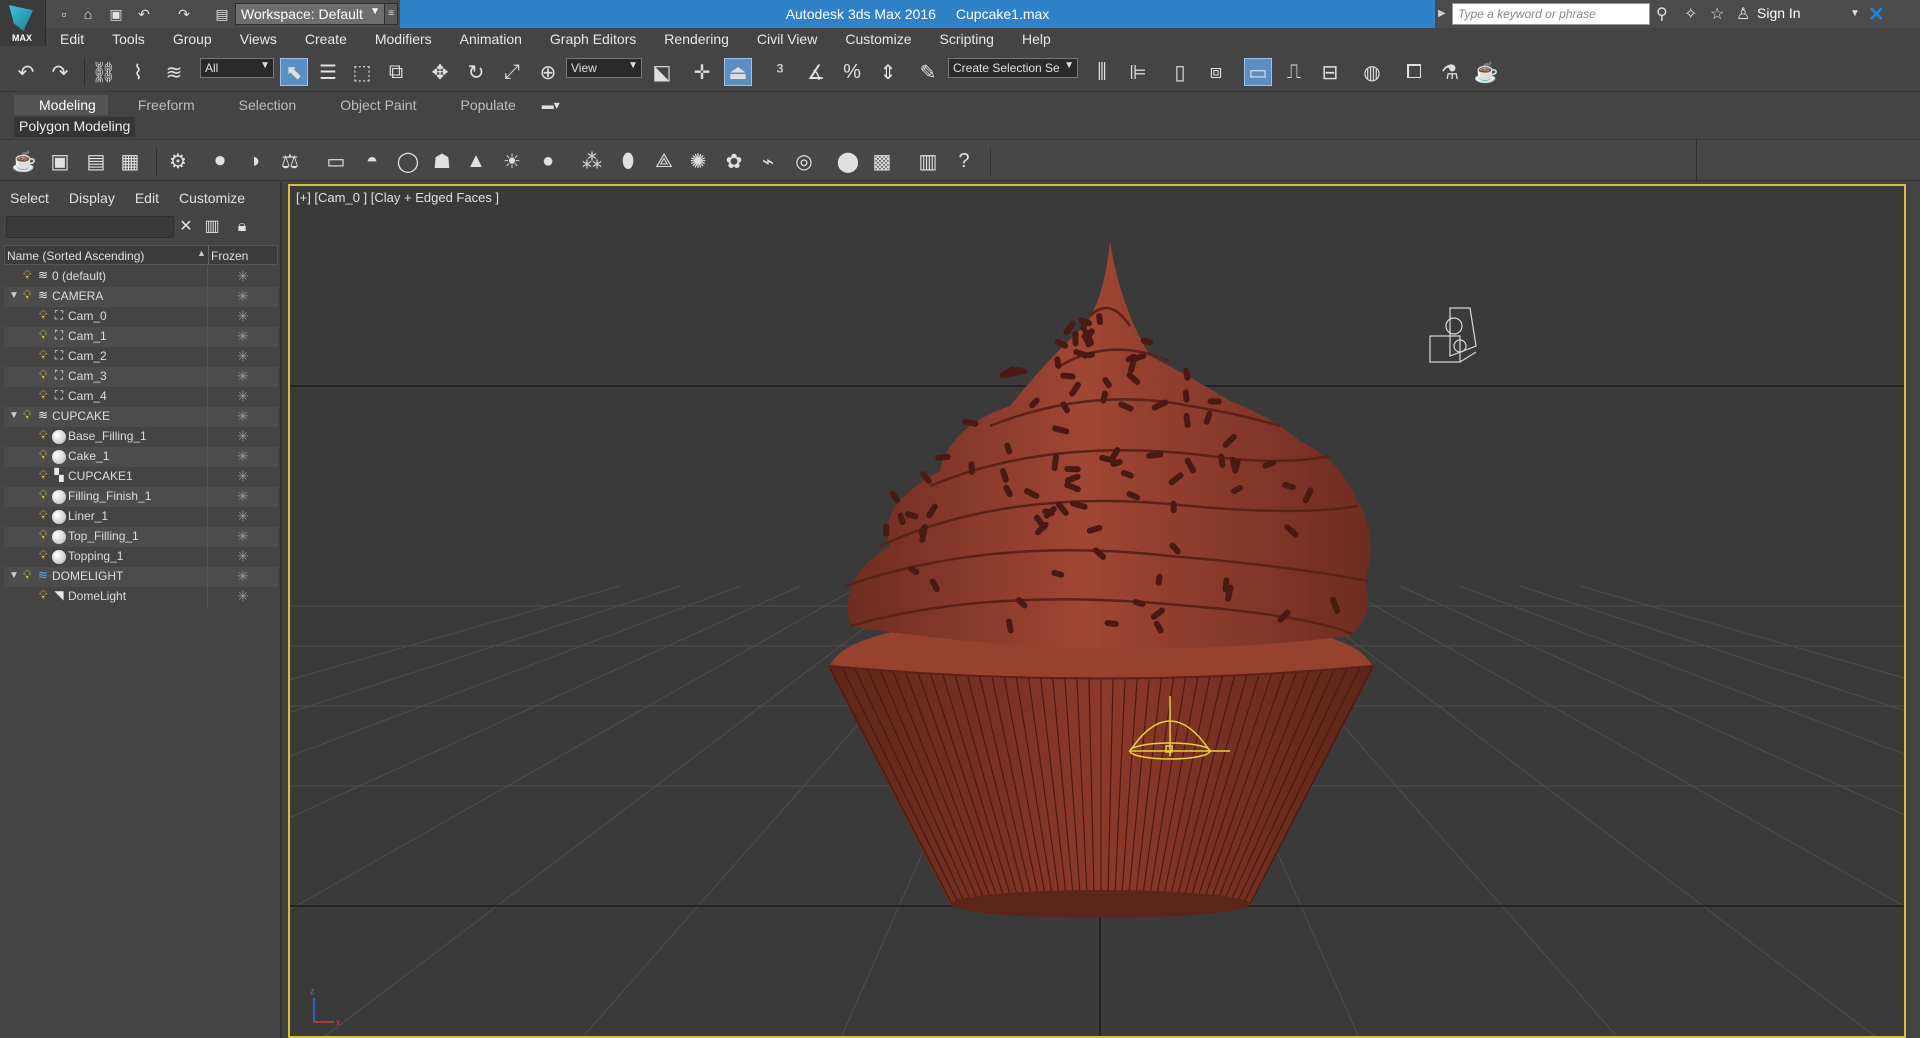 This screenshot has width=1920, height=1038. I want to click on tree-row: 💡︎ Topping_1 ✳, so click(141, 557).